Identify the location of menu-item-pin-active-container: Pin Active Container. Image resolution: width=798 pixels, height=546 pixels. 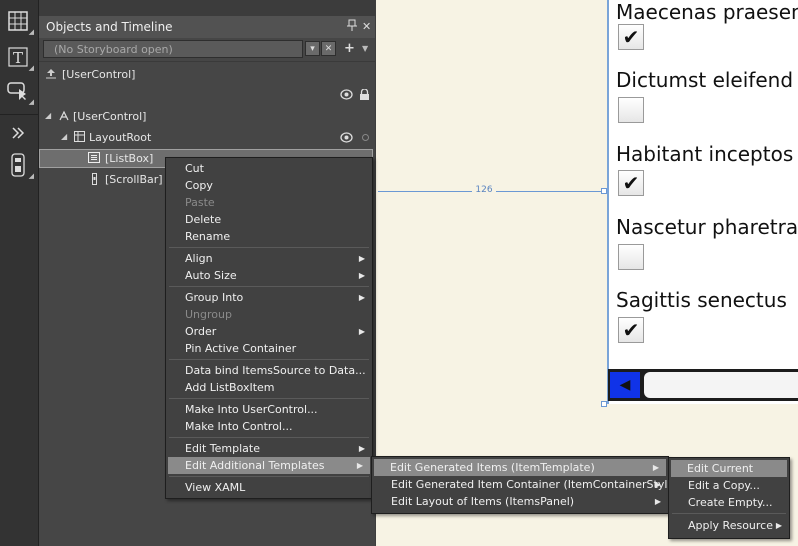
(269, 348).